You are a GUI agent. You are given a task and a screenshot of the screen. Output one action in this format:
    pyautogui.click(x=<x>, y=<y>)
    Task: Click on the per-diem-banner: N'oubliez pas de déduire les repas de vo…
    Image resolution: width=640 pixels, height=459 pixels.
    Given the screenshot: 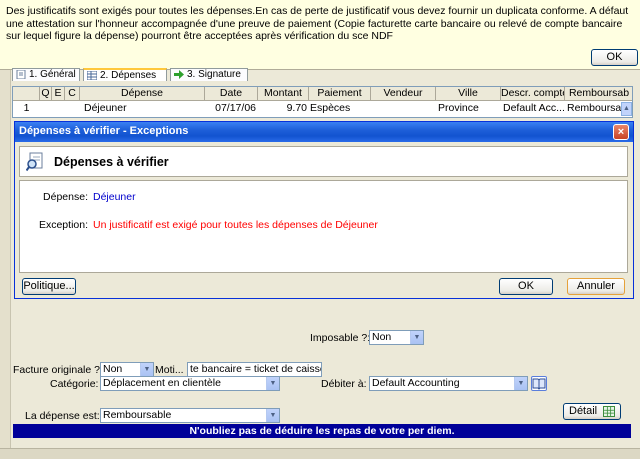 What is the action you would take?
    pyautogui.click(x=322, y=431)
    